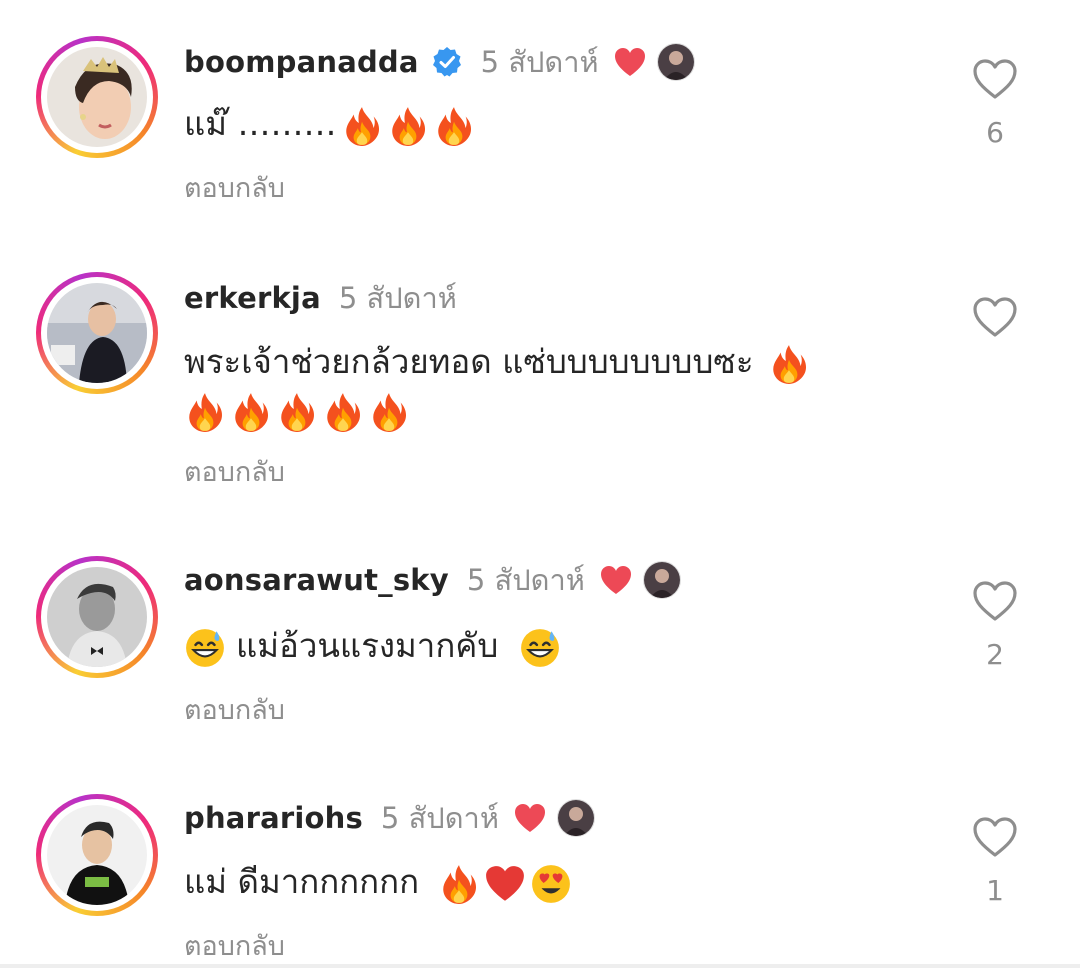 The image size is (1080, 968). Describe the element at coordinates (459, 884) in the screenshot. I see `fire-emoji-icon` at that location.